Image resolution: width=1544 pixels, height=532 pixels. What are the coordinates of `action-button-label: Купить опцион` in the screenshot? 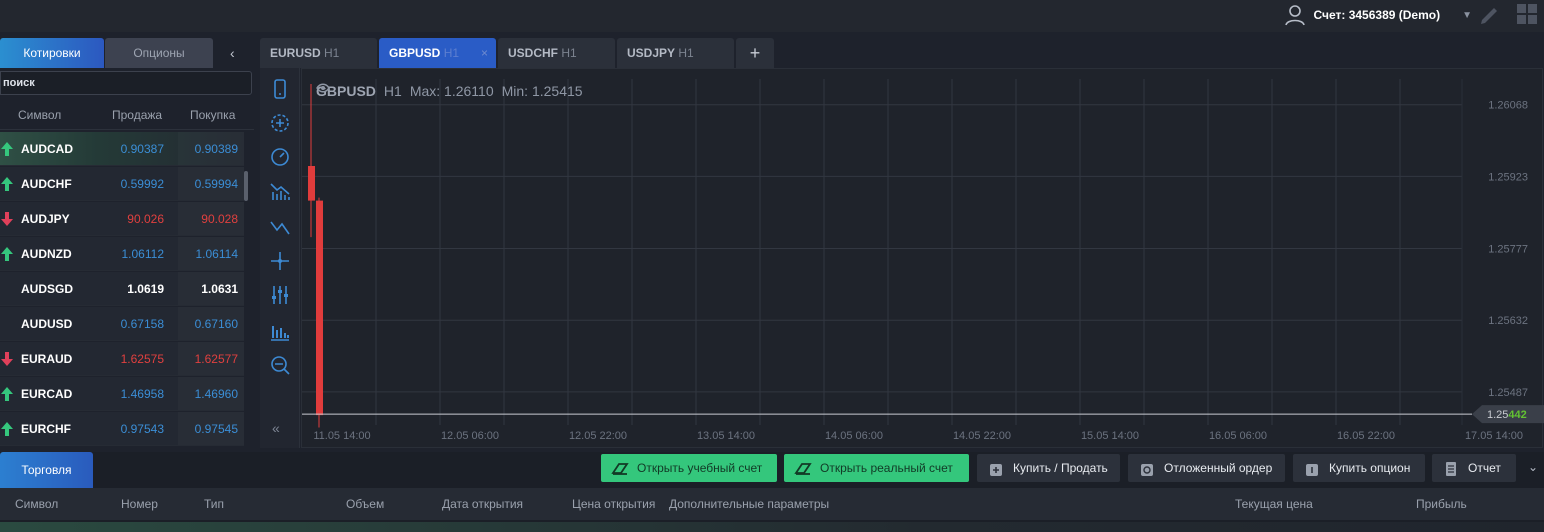 It's located at (1370, 468).